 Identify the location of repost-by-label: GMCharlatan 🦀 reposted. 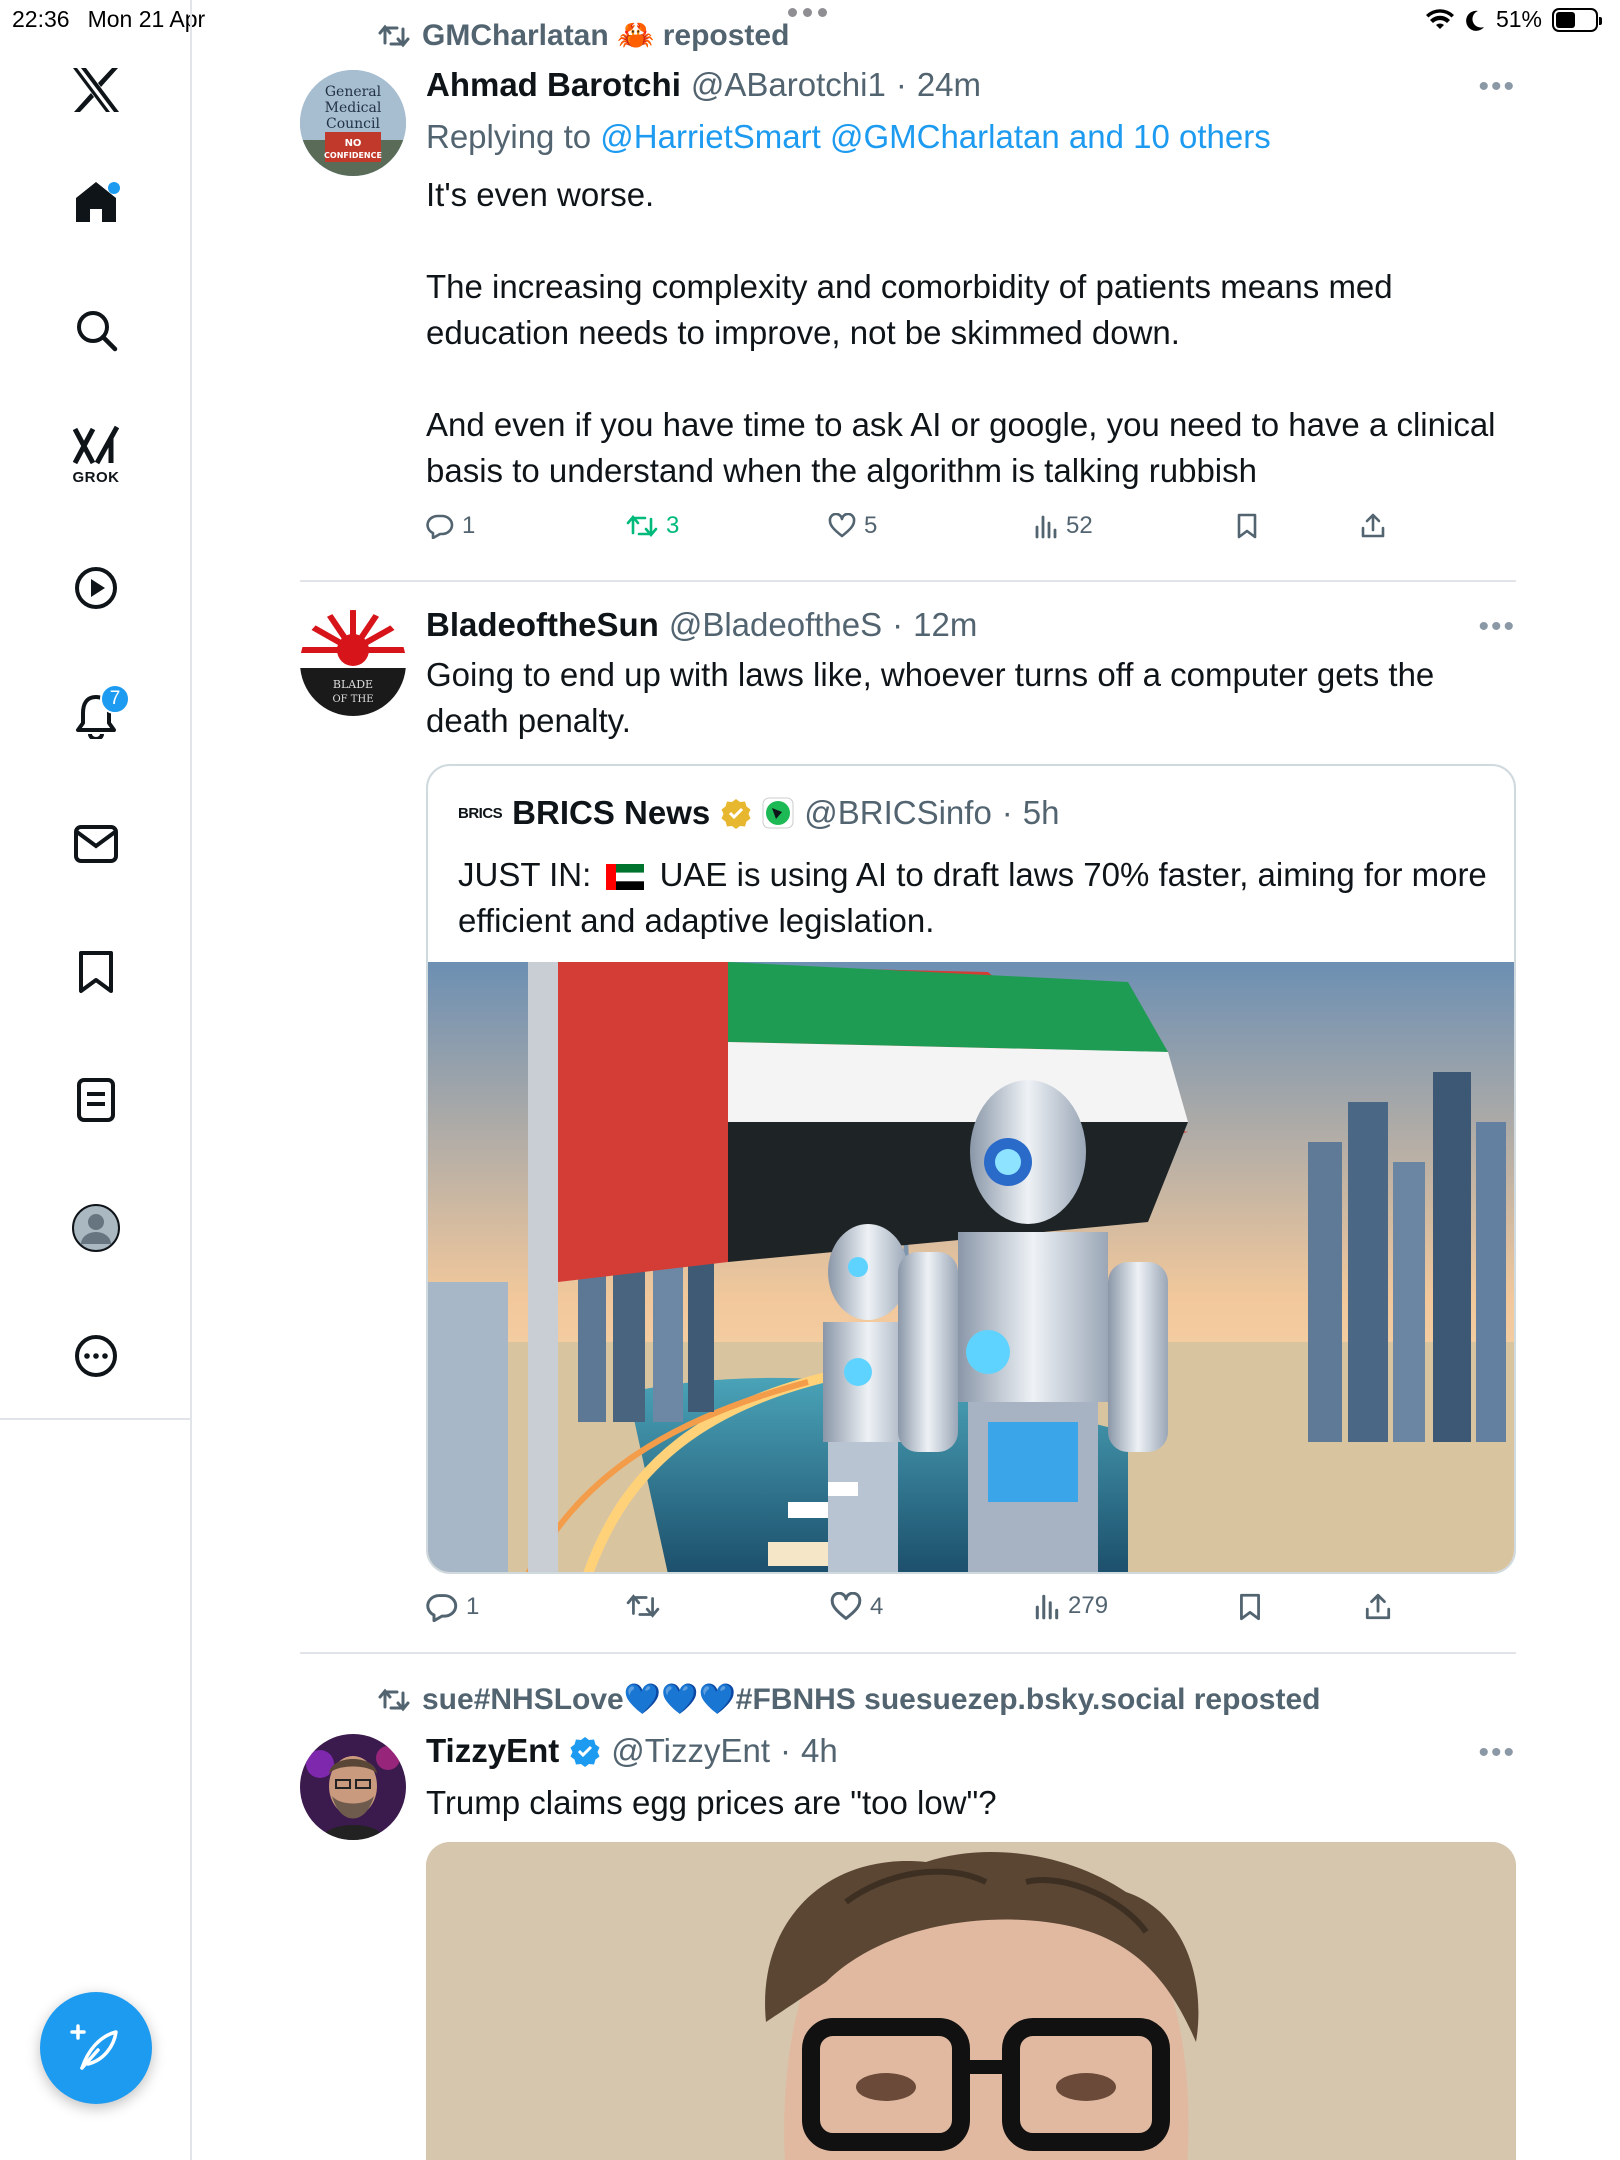
(606, 35).